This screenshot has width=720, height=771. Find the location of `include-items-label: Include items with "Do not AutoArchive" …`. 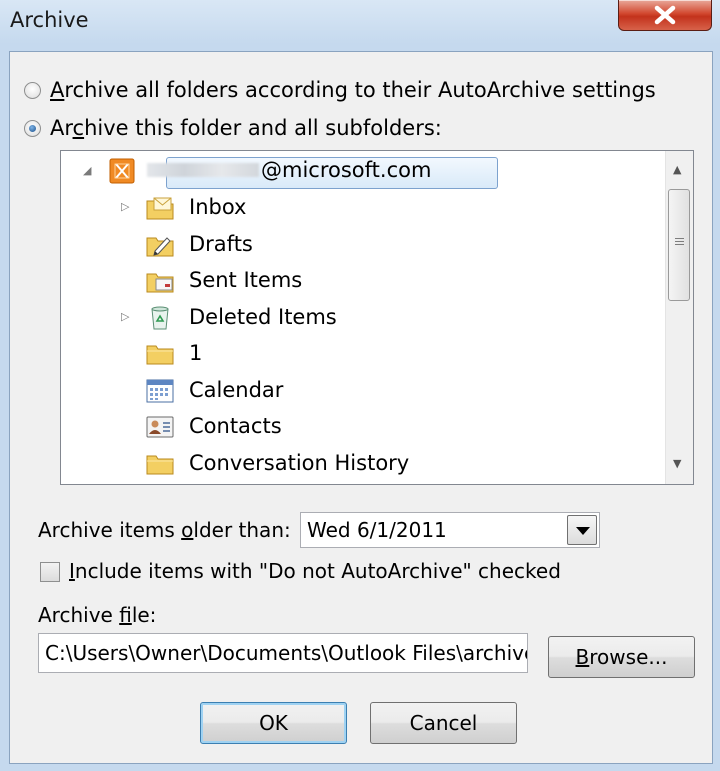

include-items-label: Include items with "Do not AutoArchive" … is located at coordinates (315, 571).